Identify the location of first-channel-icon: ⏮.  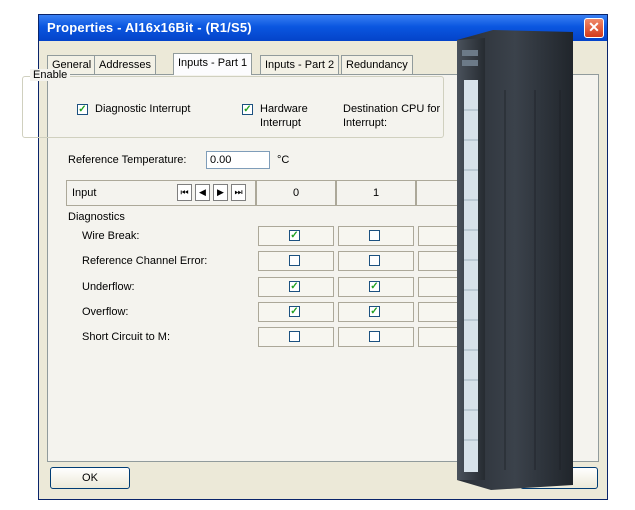
(184, 192).